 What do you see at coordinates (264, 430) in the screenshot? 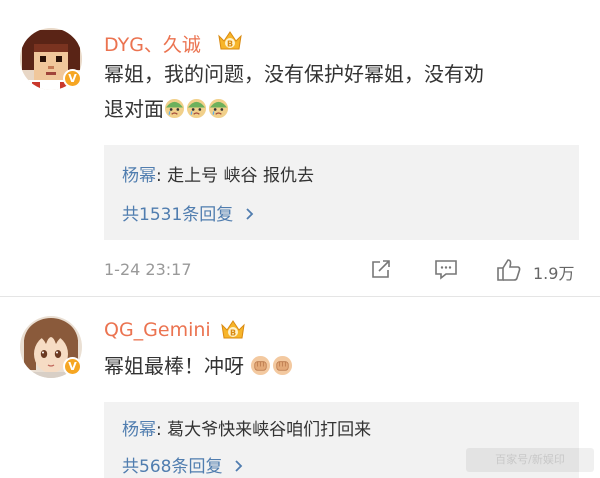
I see `reply-text: : 葛大爷快来峡谷咱们打回来` at bounding box center [264, 430].